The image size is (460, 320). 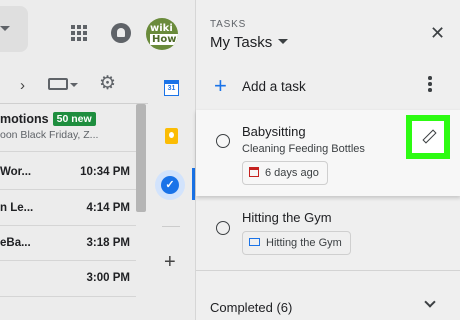 I want to click on mail-icon, so click(x=254, y=242).